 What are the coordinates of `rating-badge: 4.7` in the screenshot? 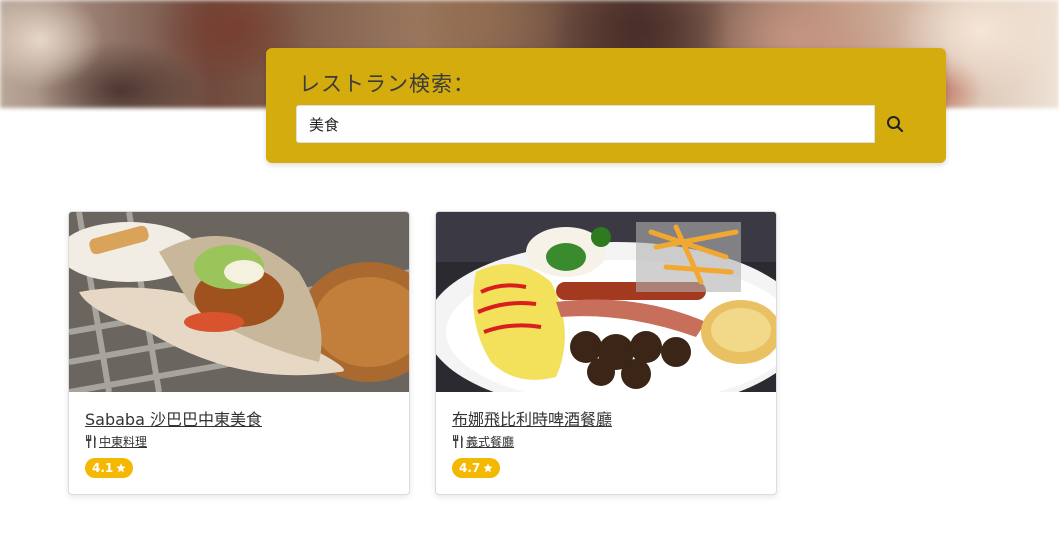 It's located at (476, 468).